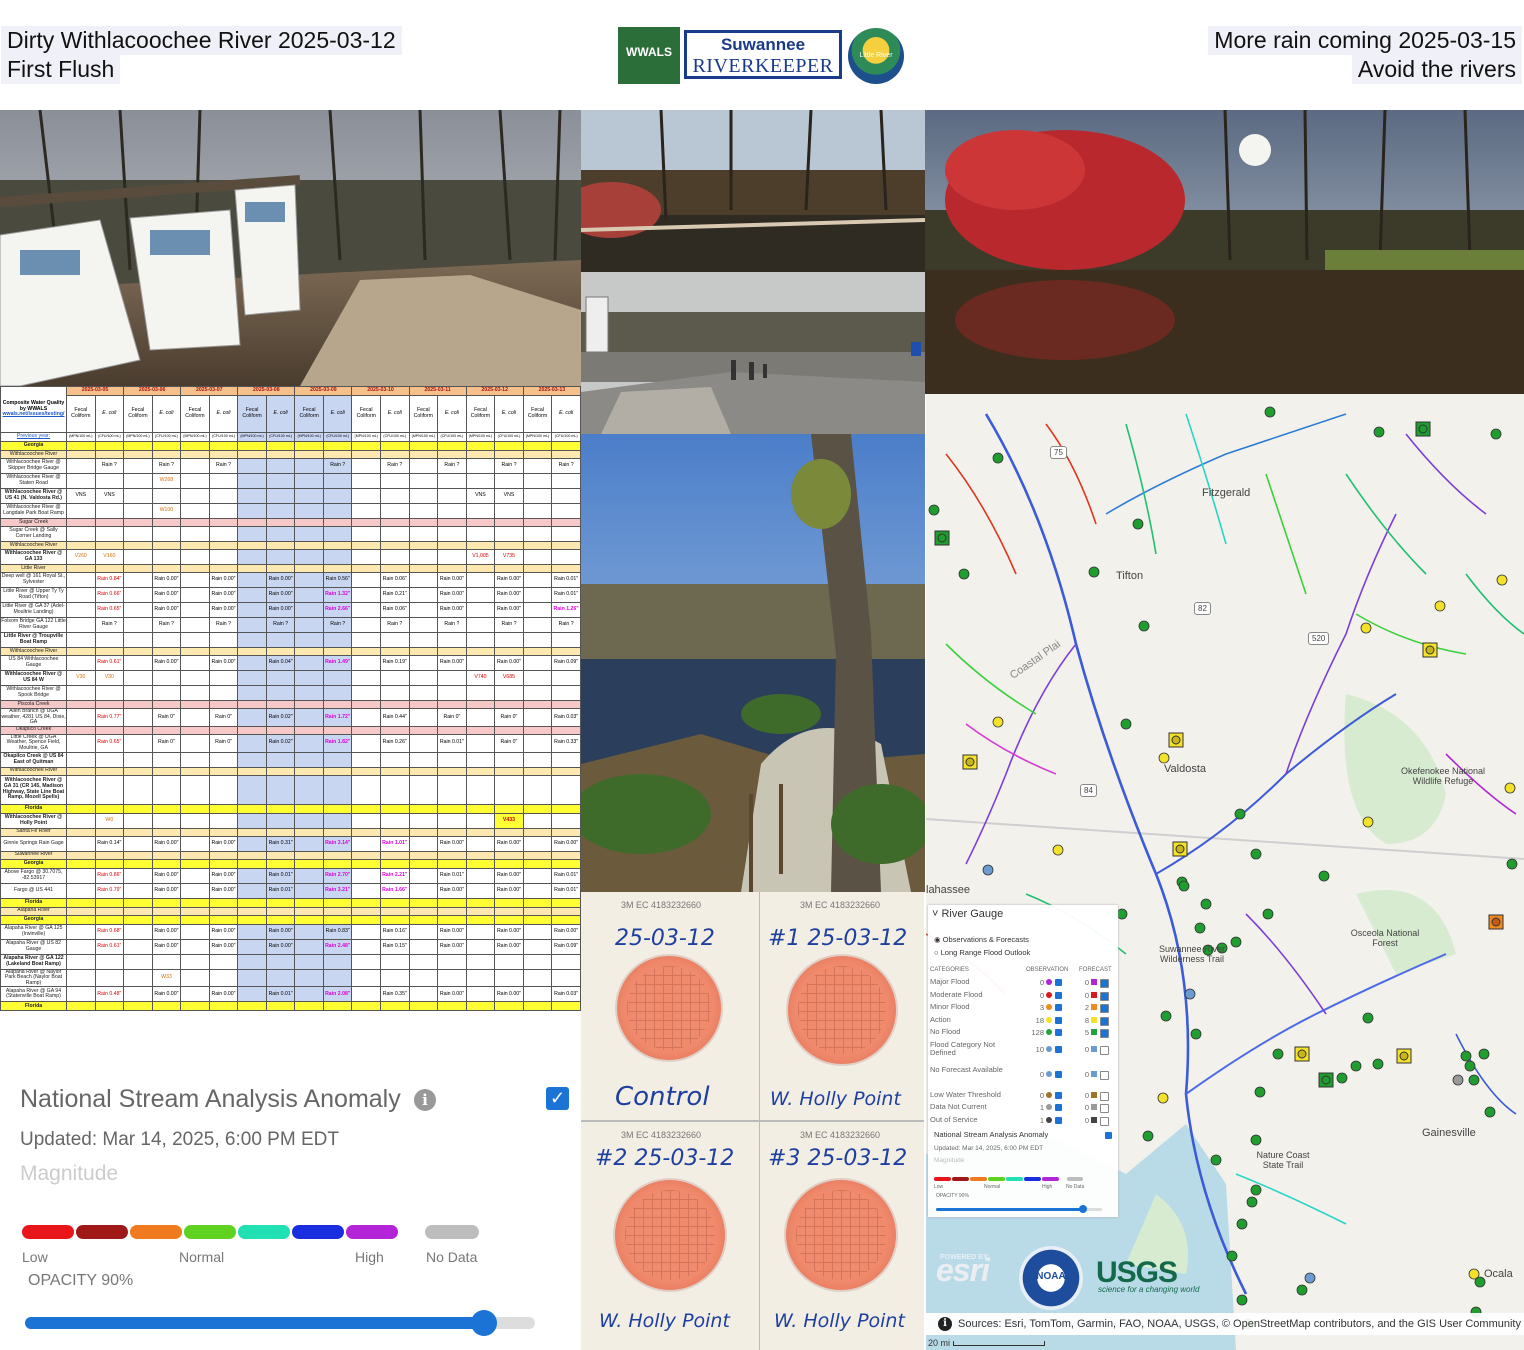 This screenshot has height=1350, width=1524. What do you see at coordinates (509, 595) in the screenshot?
I see `value-cell: Rain 0.00"` at bounding box center [509, 595].